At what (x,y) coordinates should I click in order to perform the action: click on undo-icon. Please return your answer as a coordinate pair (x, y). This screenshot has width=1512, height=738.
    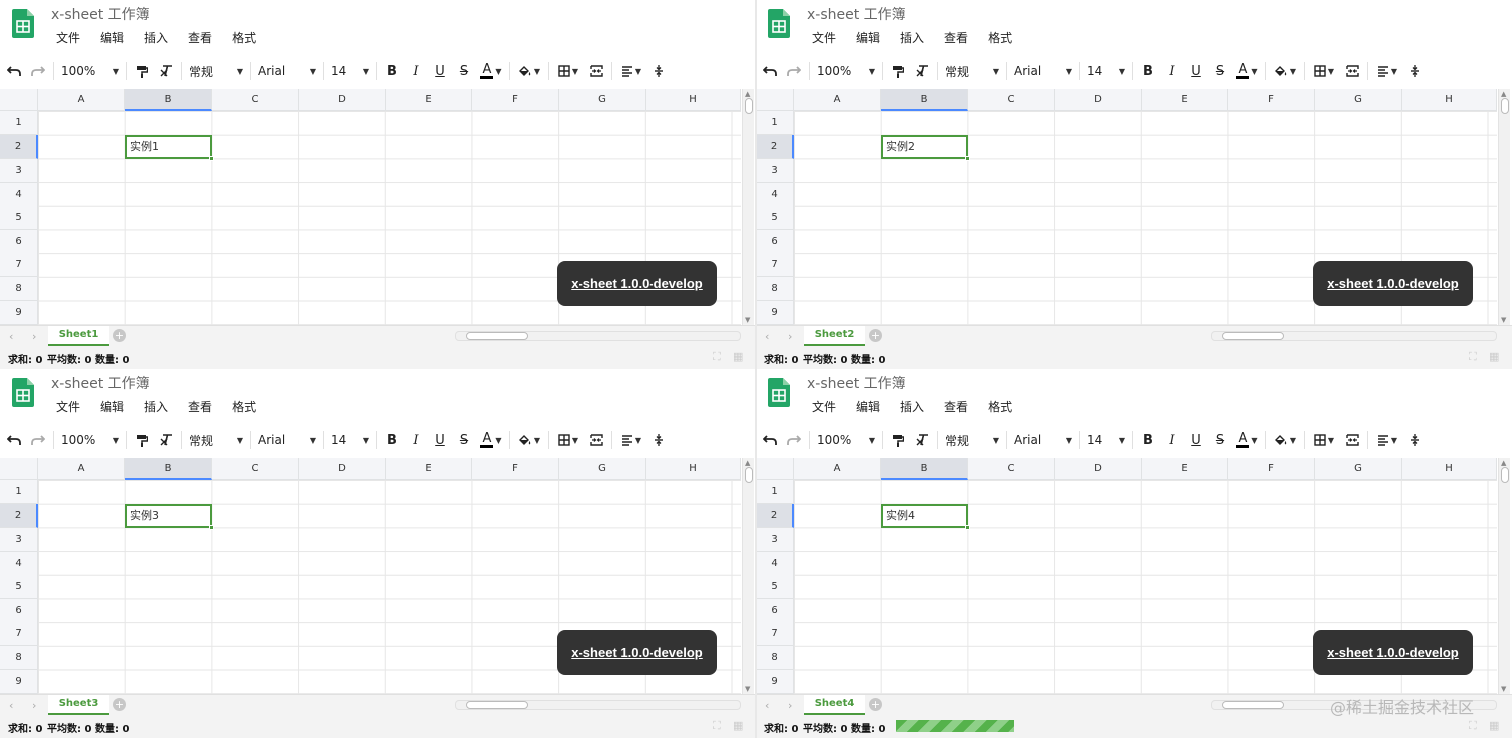
    Looking at the image, I should click on (770, 71).